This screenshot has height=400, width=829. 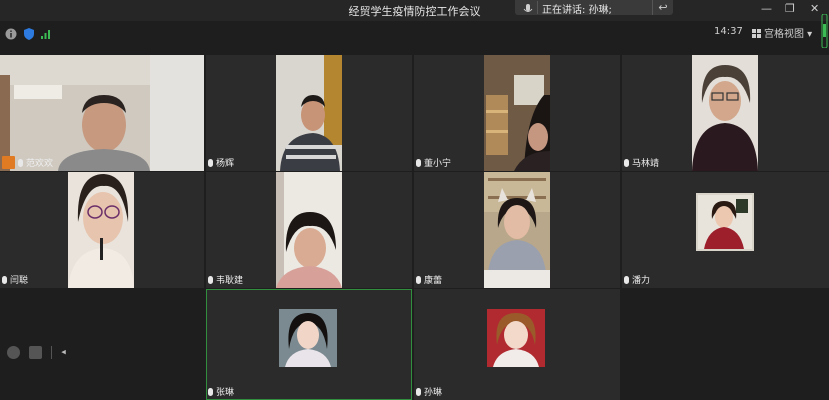 I want to click on scrollbar, so click(x=824, y=31).